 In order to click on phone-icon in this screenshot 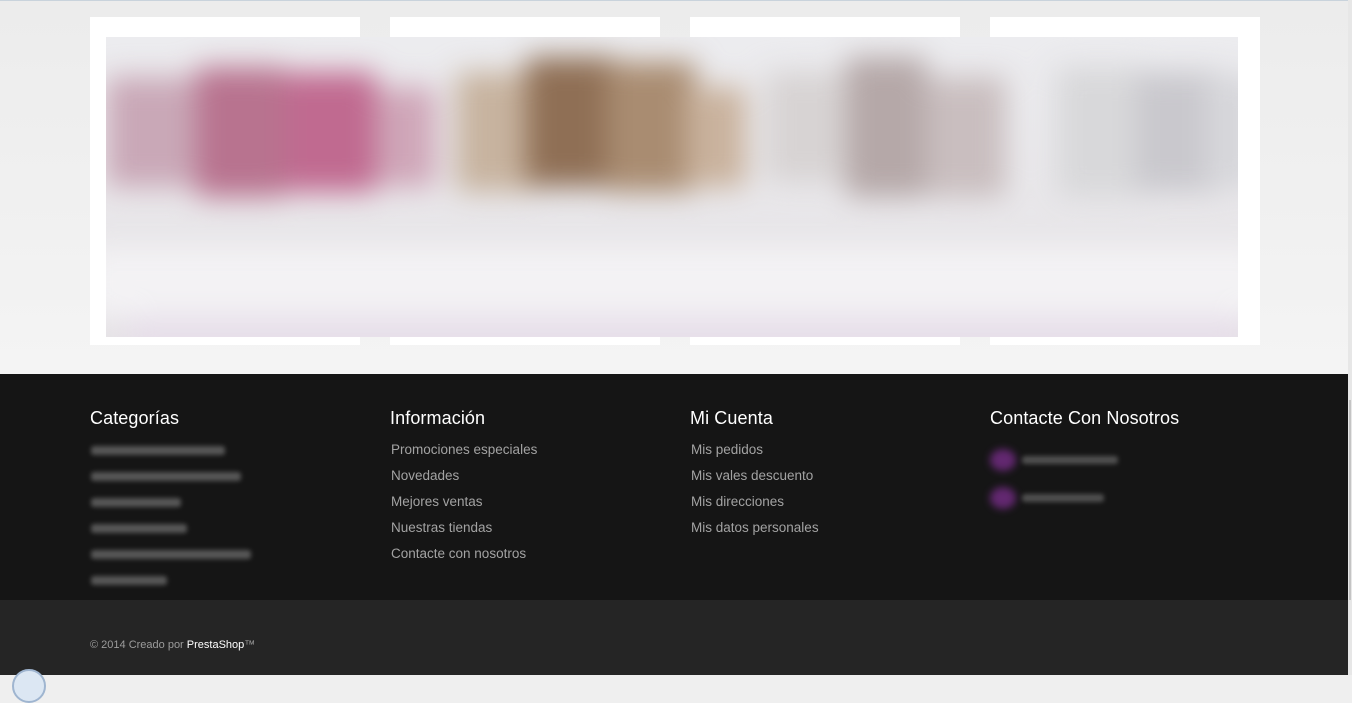, I will do `click(1003, 498)`.